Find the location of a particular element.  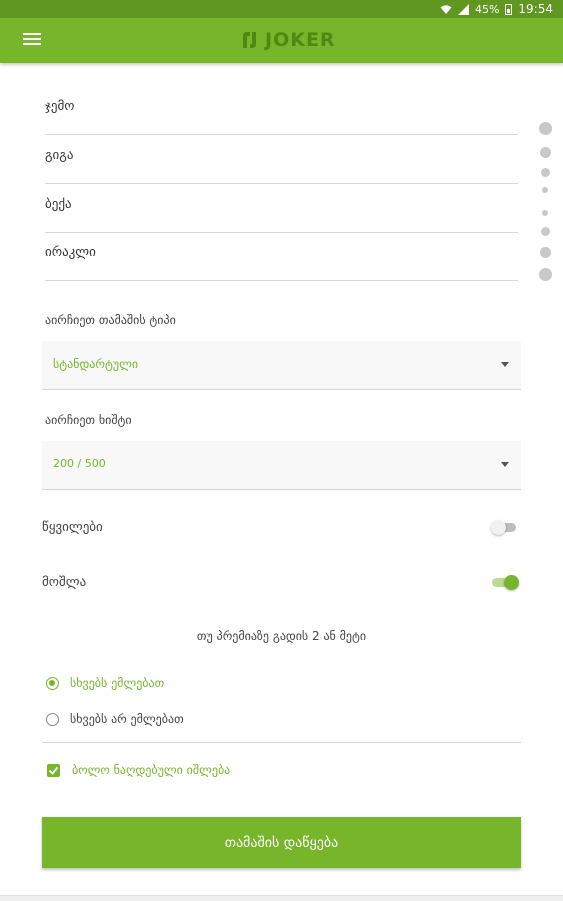

clock: 19:54 is located at coordinates (535, 9).